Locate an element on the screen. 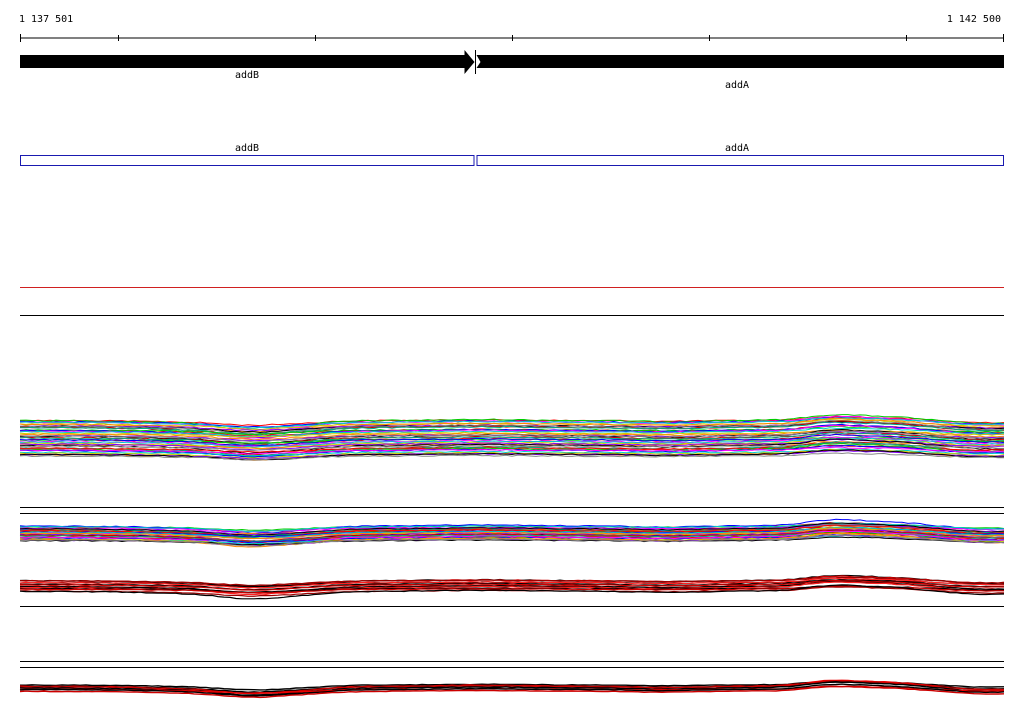 The width and height of the screenshot is (1024, 714). gene-arrow-addB is located at coordinates (247, 62).